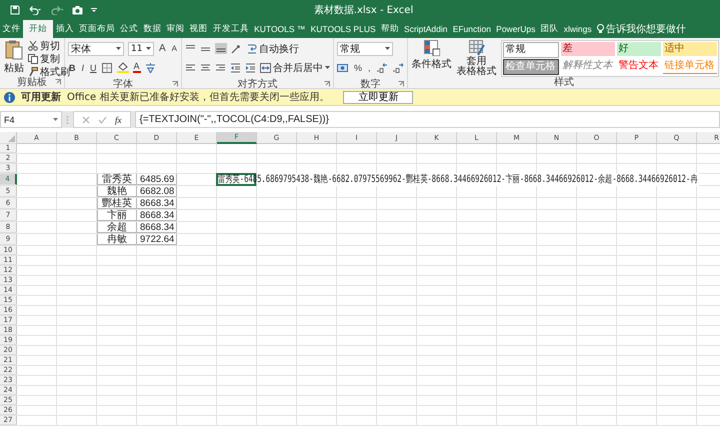 The image size is (720, 428). I want to click on checkmark-icon, so click(102, 120).